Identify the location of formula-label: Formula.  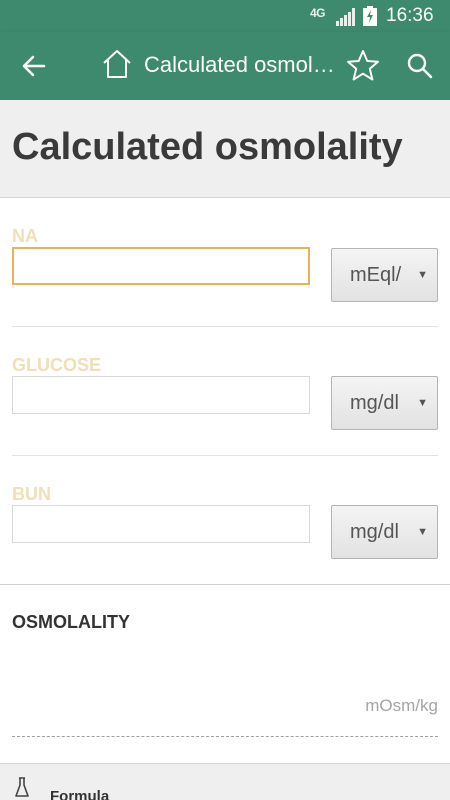
(80, 794).